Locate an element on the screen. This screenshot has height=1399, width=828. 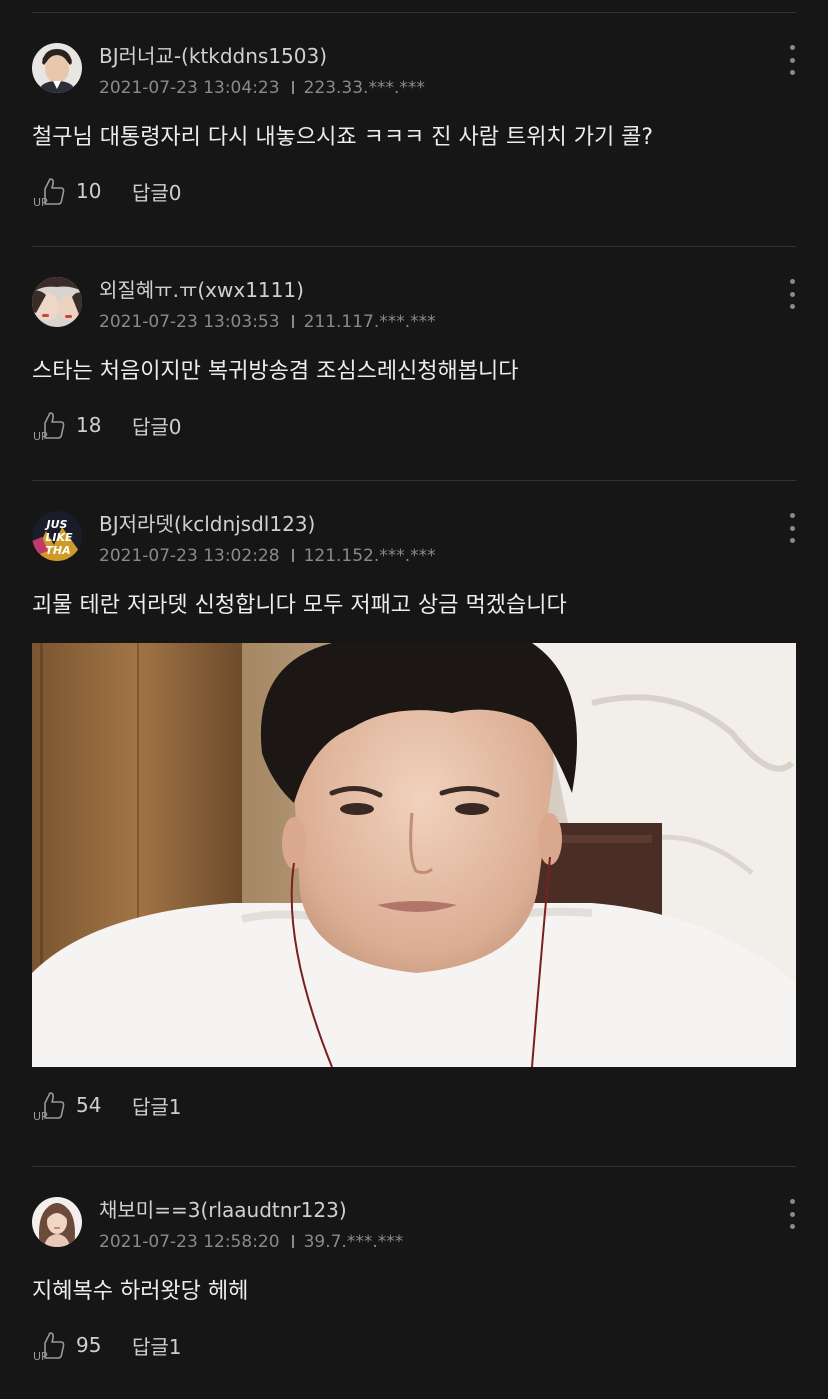
comment-actions: UP 95 답글1 is located at coordinates (414, 1345).